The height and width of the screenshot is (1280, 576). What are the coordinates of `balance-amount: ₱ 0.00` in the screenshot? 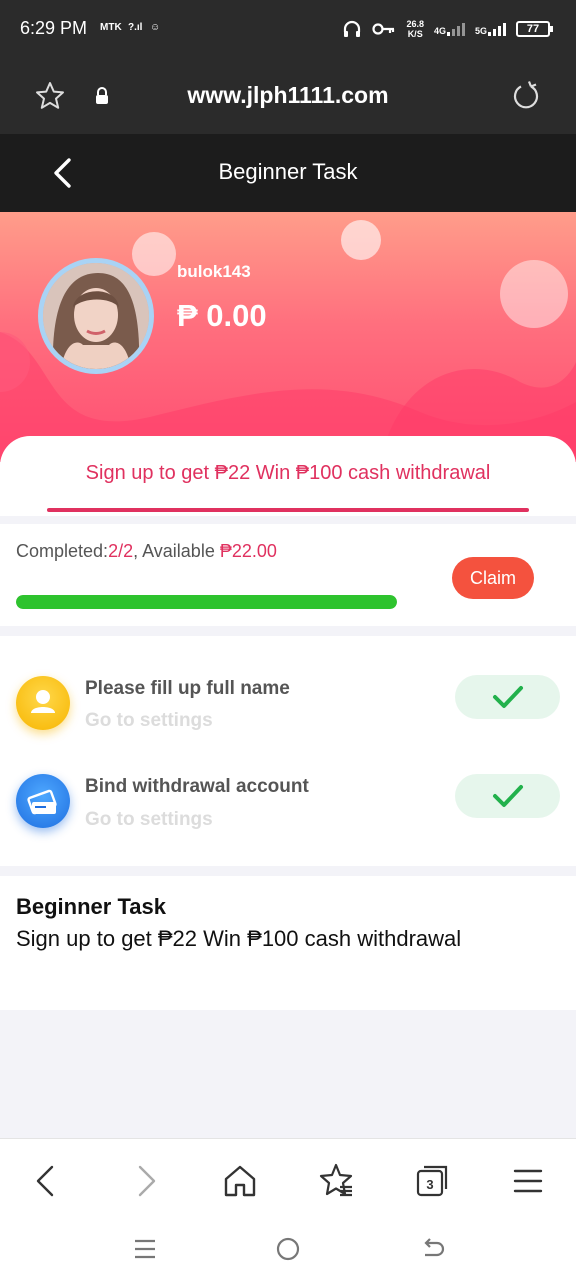 It's located at (222, 315).